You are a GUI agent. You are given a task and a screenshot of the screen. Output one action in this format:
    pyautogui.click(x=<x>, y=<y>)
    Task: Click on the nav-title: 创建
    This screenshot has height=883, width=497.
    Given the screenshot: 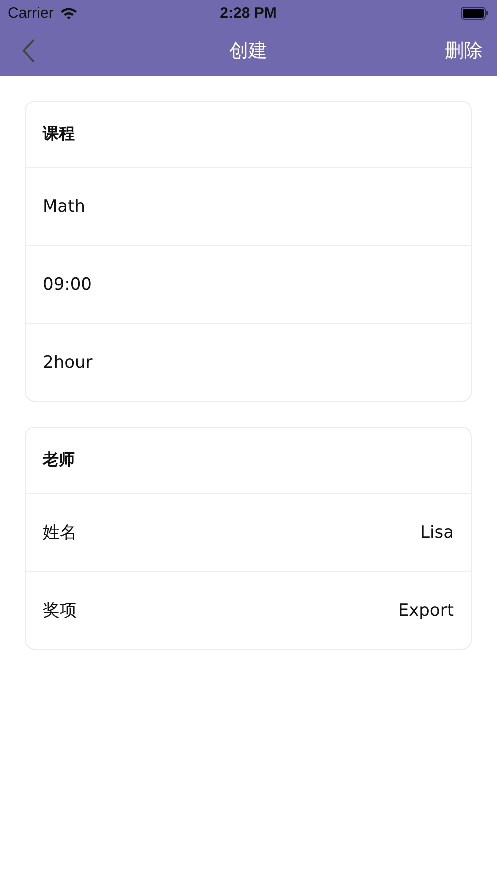 What is the action you would take?
    pyautogui.click(x=249, y=51)
    